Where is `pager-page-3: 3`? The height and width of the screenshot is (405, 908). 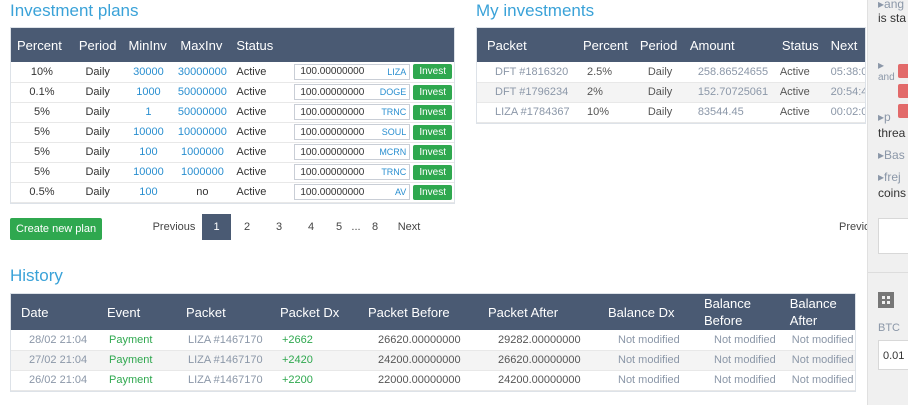 pager-page-3: 3 is located at coordinates (279, 227).